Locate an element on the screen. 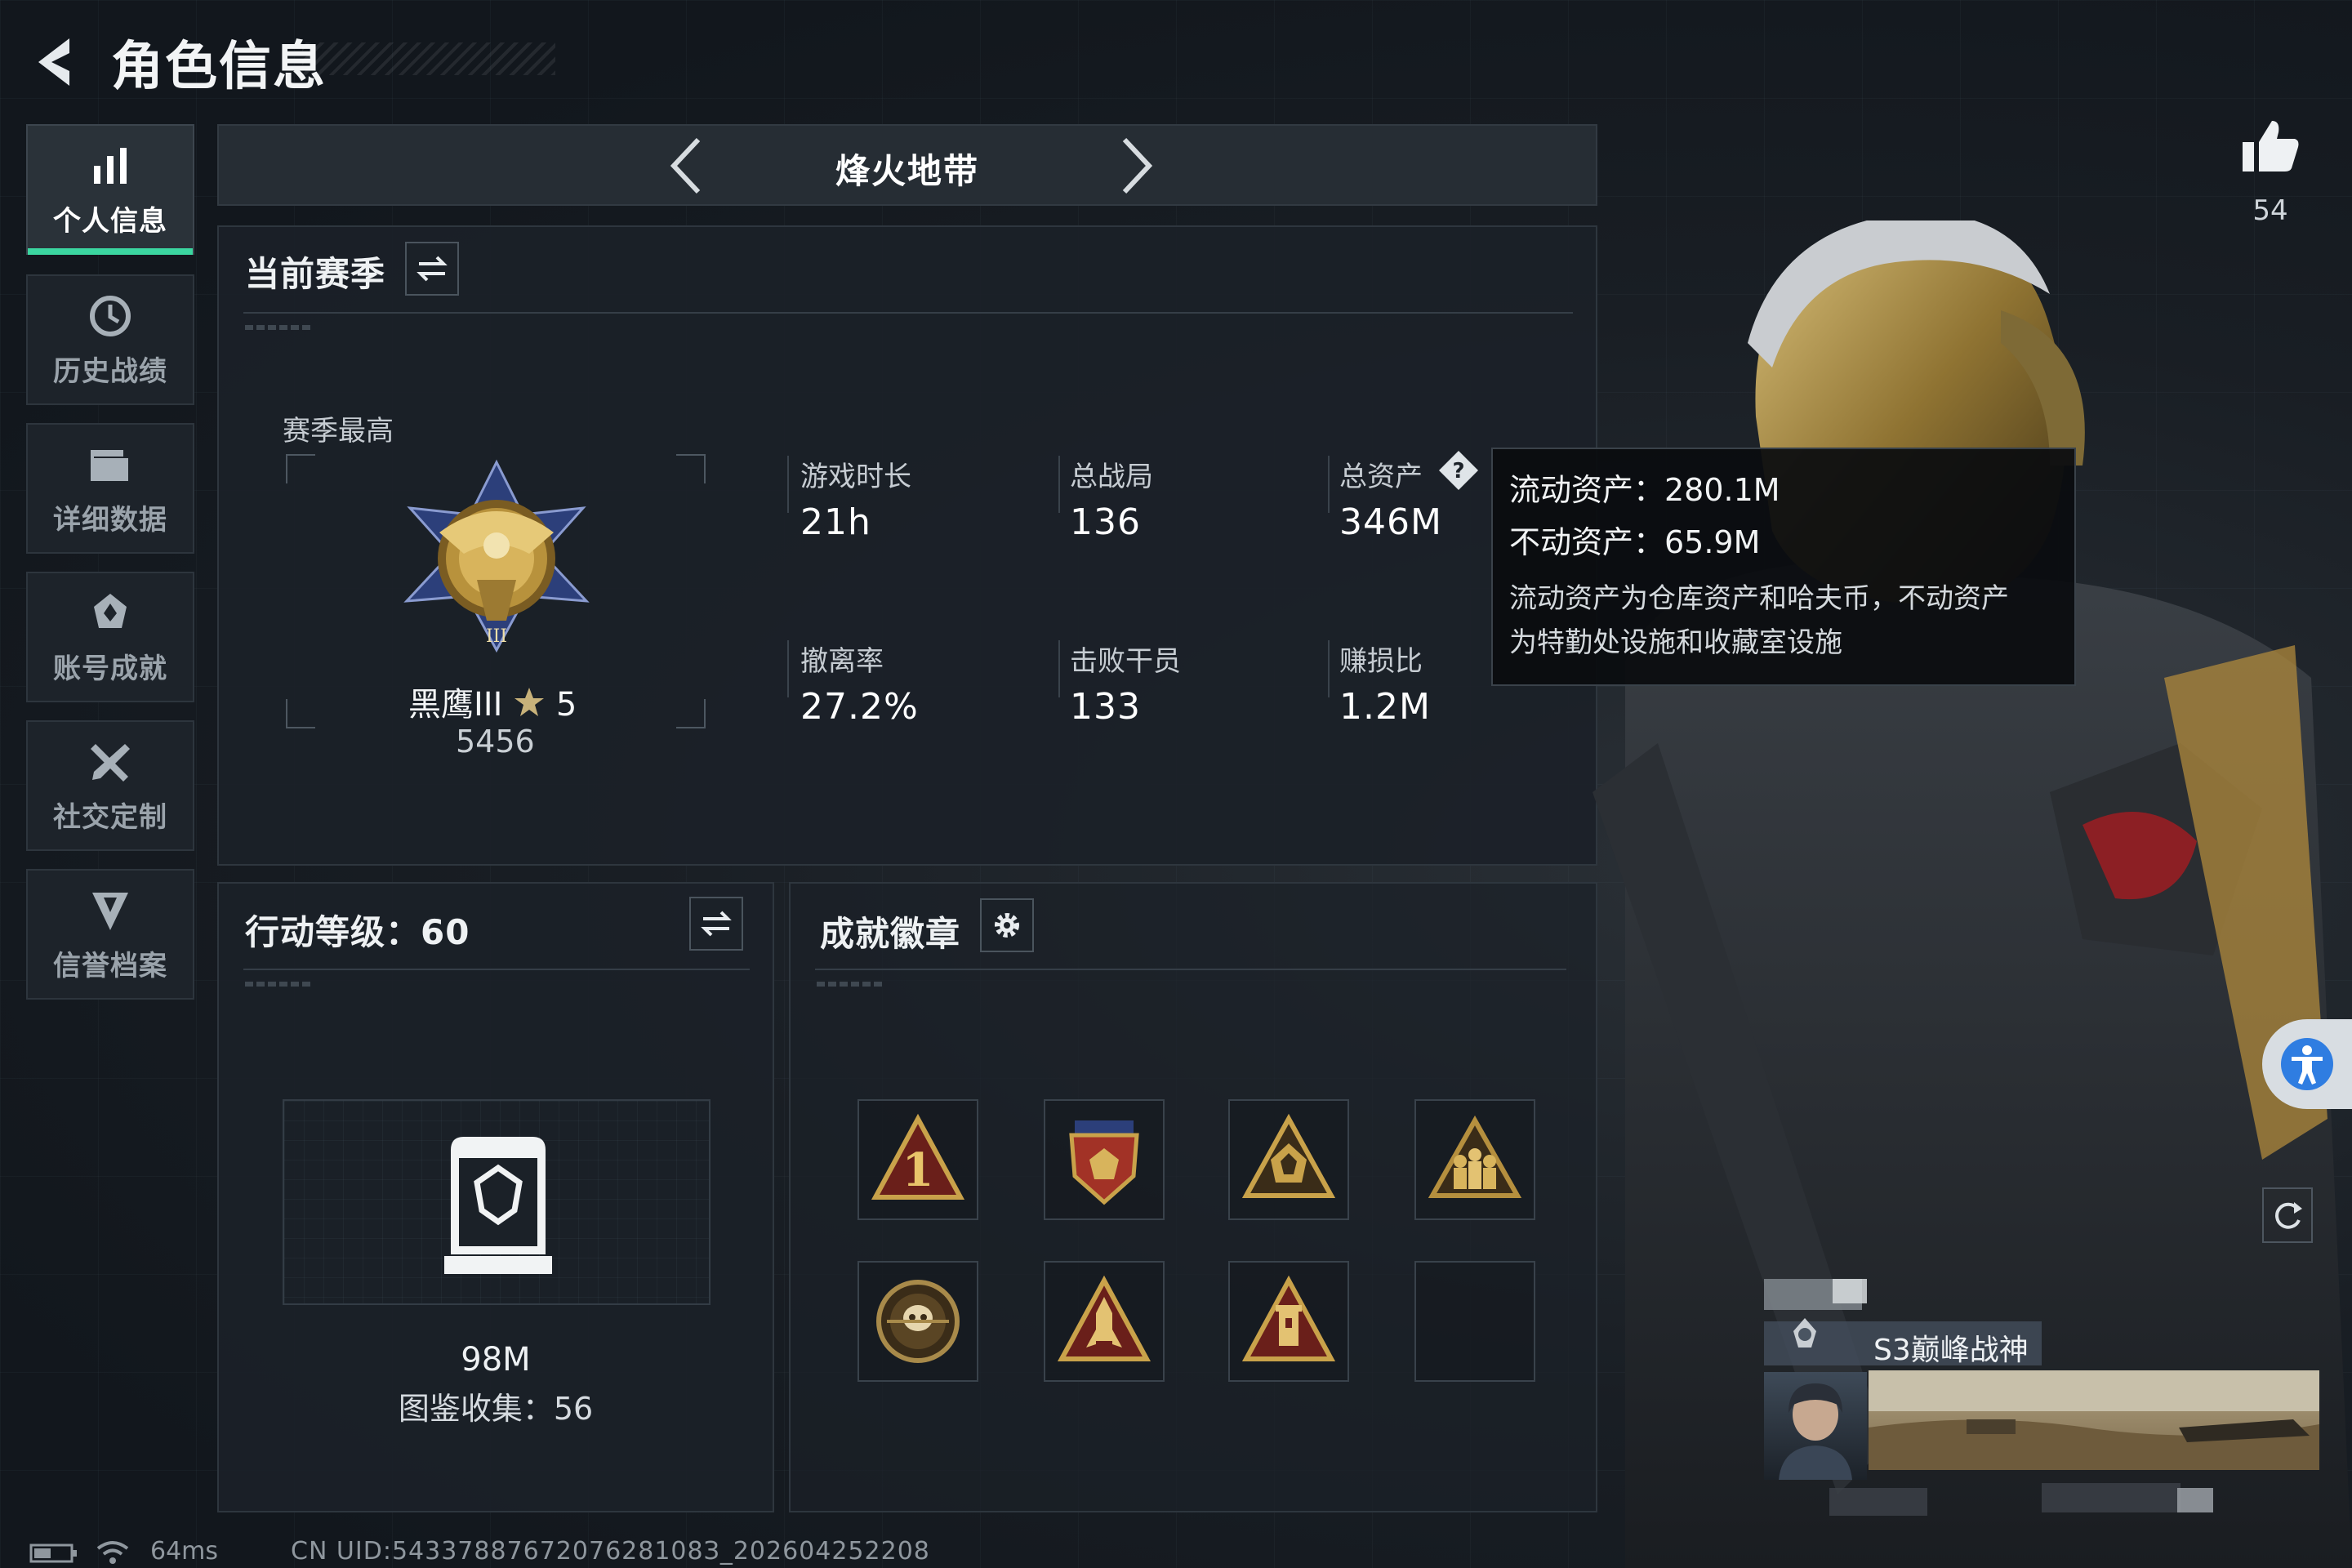 The height and width of the screenshot is (1568, 2352). stat-value-total-assets: 346M is located at coordinates (1390, 522).